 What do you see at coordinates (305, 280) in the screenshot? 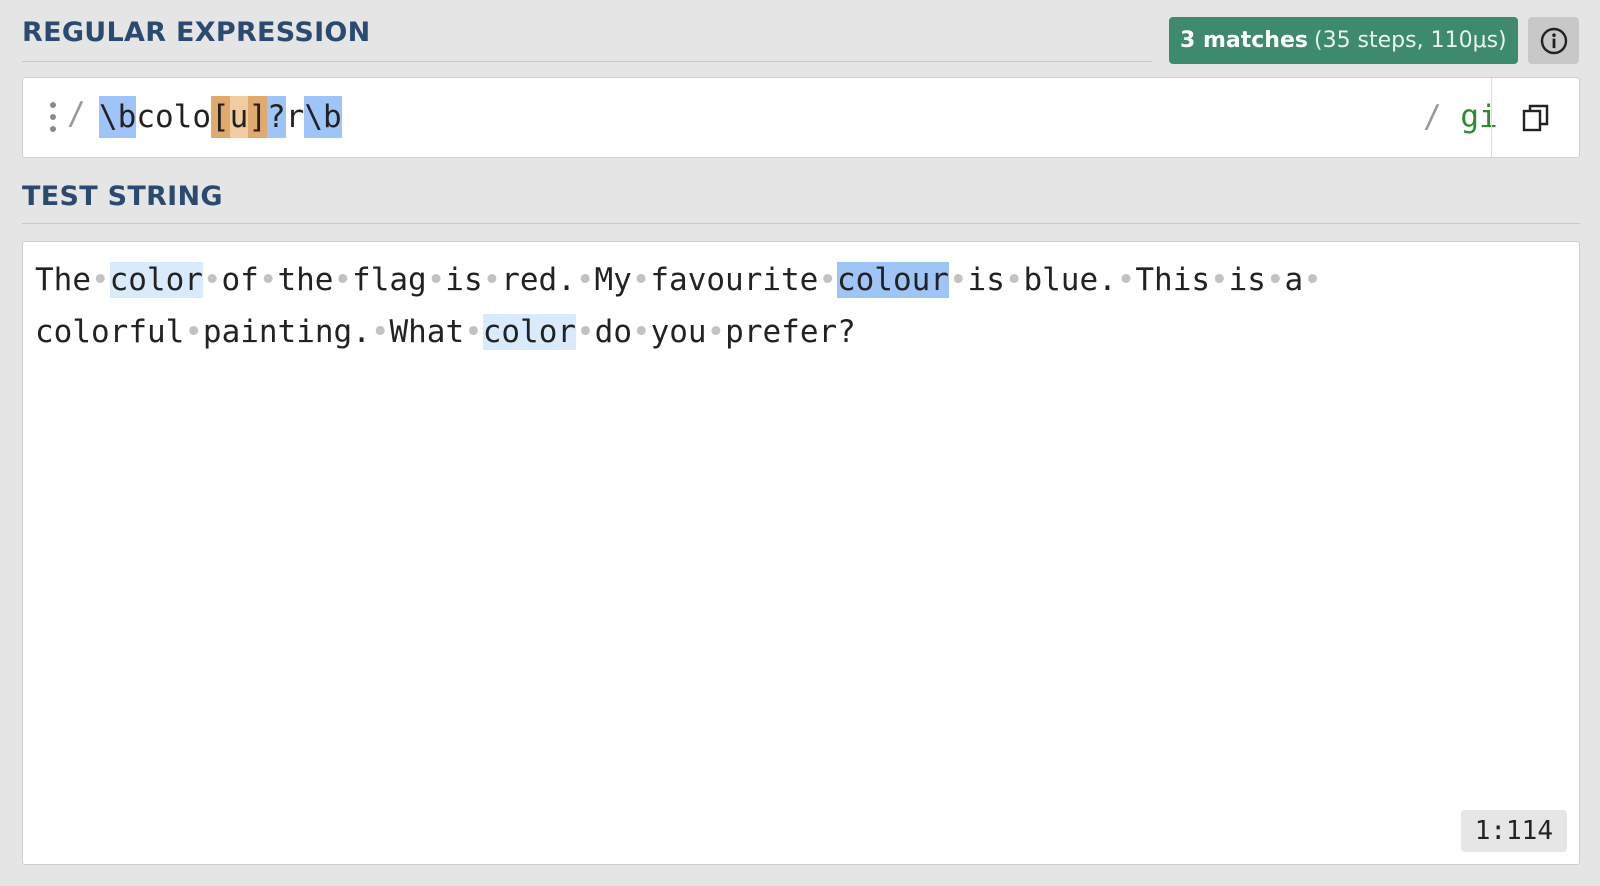
I see `test-word: the` at bounding box center [305, 280].